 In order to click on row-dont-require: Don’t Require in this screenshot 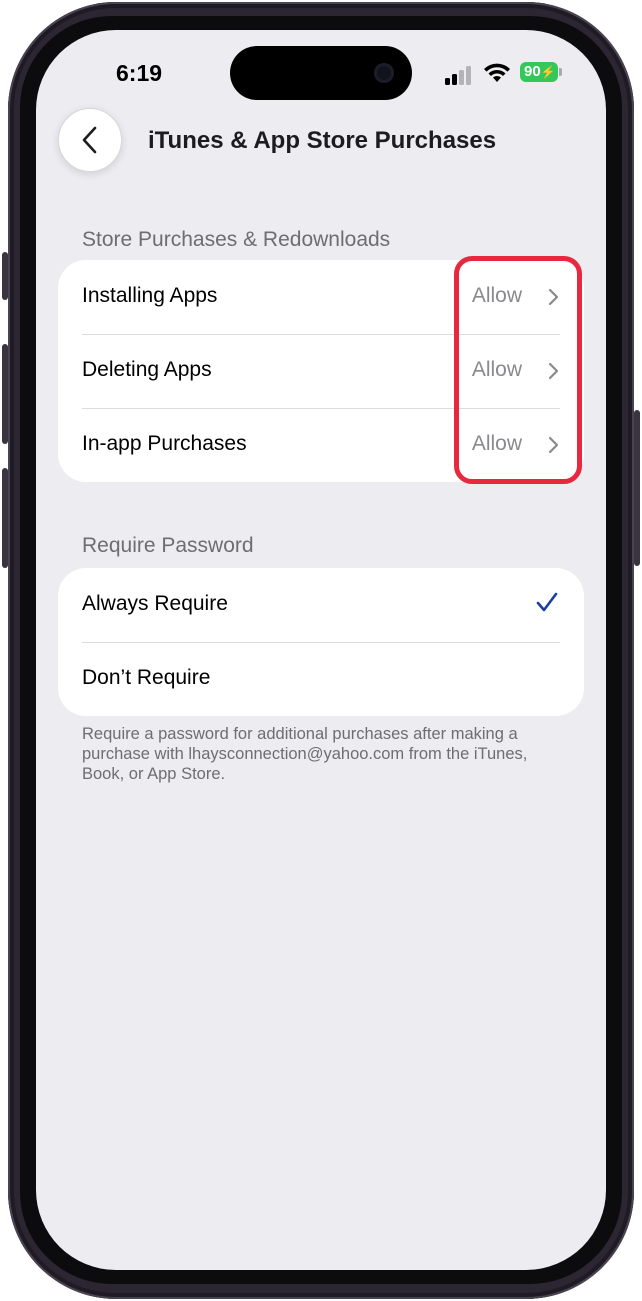, I will do `click(321, 679)`.